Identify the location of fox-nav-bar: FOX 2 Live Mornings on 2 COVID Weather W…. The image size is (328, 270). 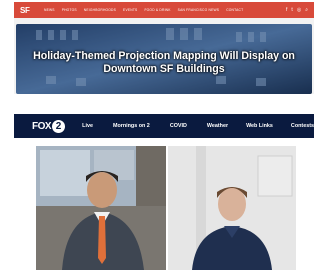
(164, 126).